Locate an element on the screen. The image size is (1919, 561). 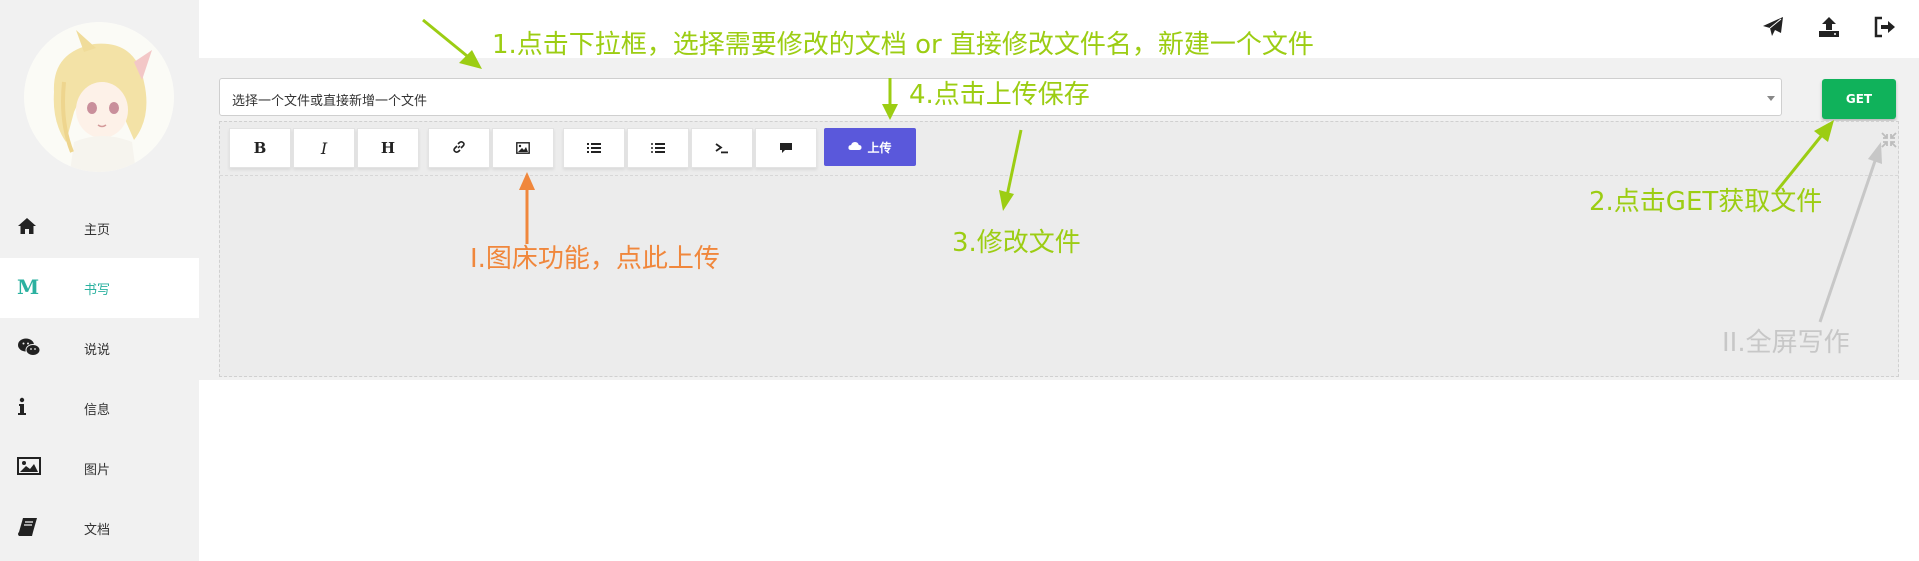
image-upload-button is located at coordinates (523, 148).